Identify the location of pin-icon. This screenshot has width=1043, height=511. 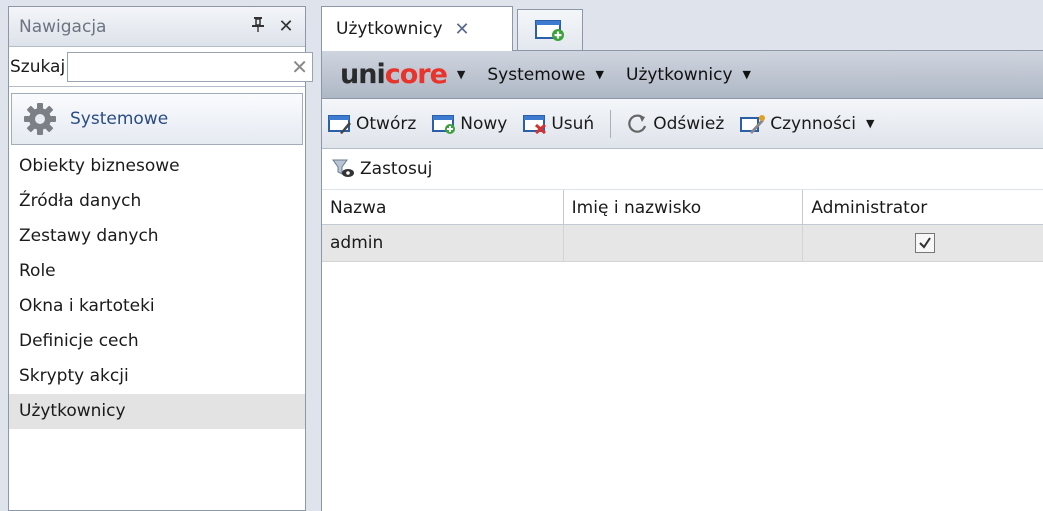
(258, 26).